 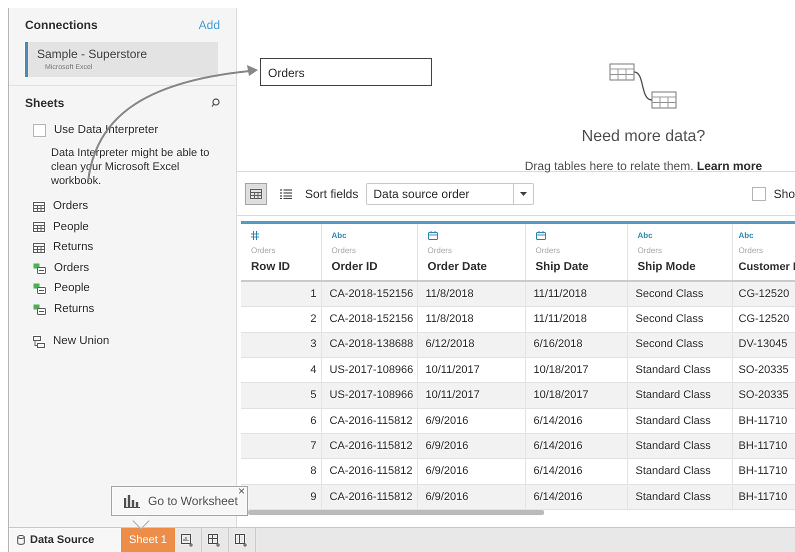 I want to click on new-union-item: New Union, so click(x=122, y=342).